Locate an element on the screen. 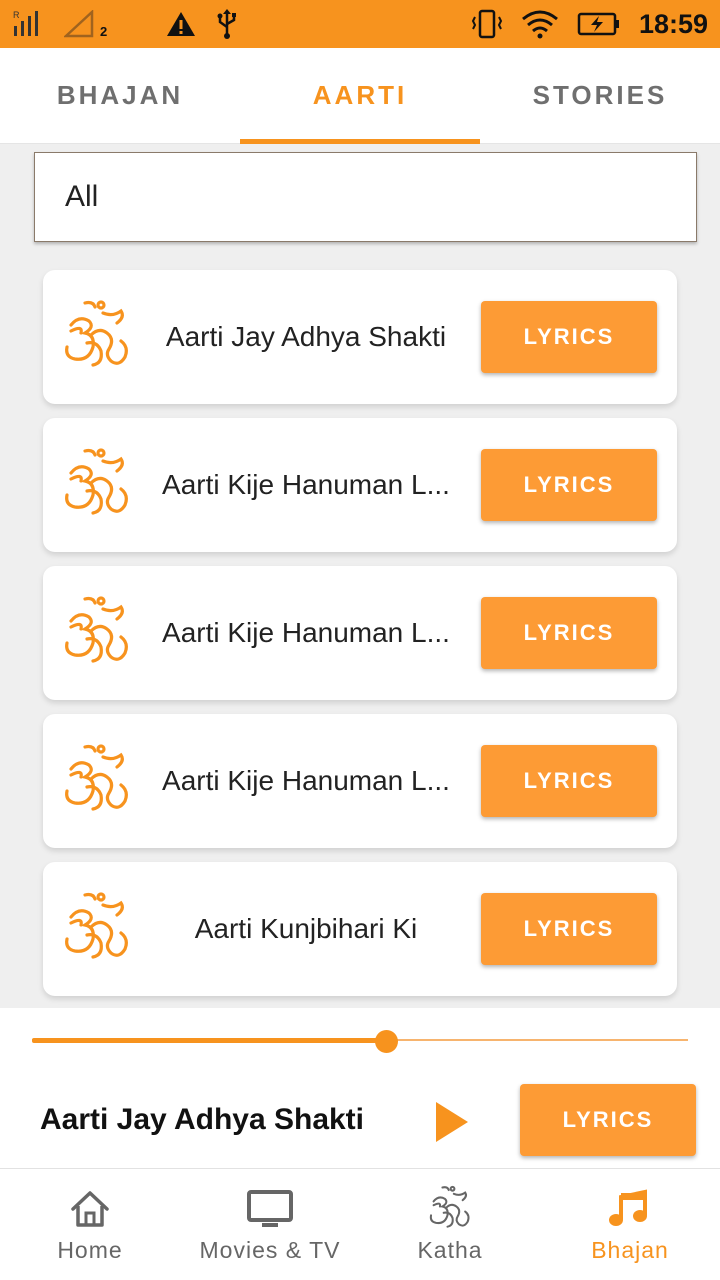  status-bar: R 2 18:59 is located at coordinates (360, 24).